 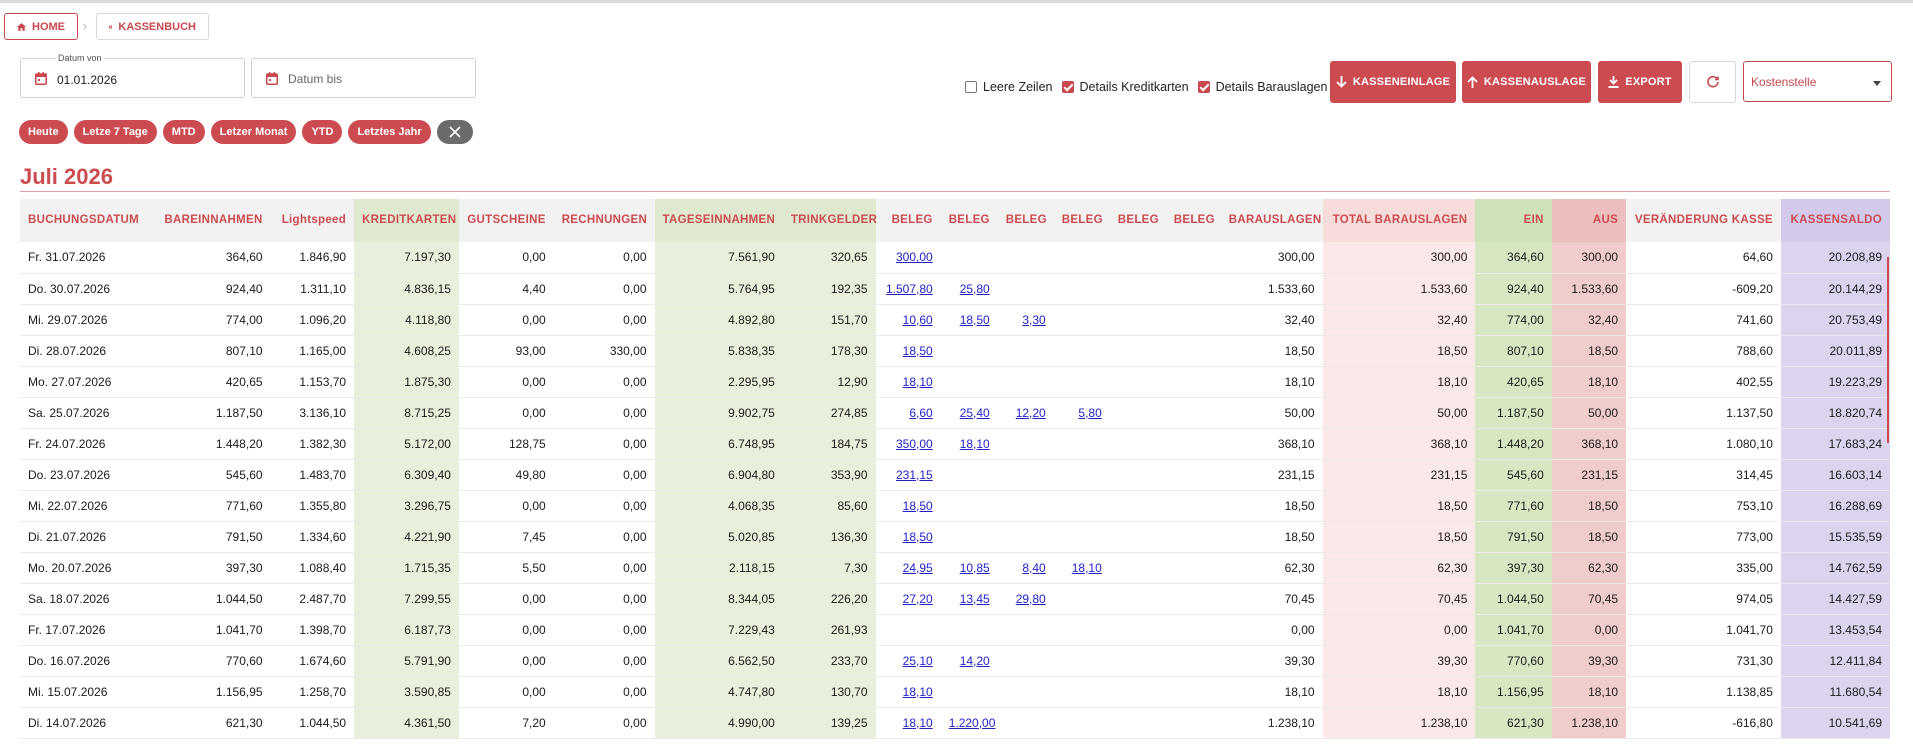 What do you see at coordinates (1262, 87) in the screenshot?
I see `details-barauslagen-checkbox: Details Barauslagen` at bounding box center [1262, 87].